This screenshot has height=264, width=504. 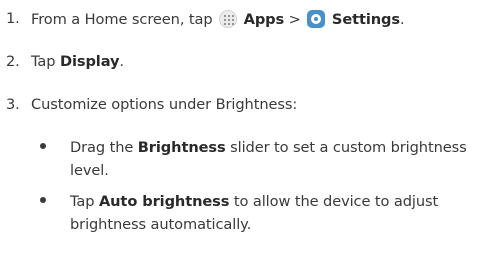 I want to click on auto-brightness-label: Auto brightness, so click(x=164, y=201).